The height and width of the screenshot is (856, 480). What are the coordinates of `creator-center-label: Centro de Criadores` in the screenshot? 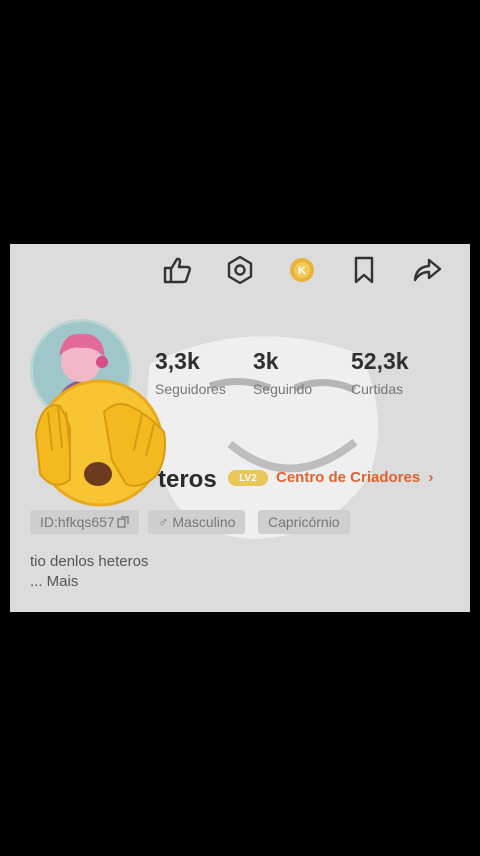 It's located at (348, 477).